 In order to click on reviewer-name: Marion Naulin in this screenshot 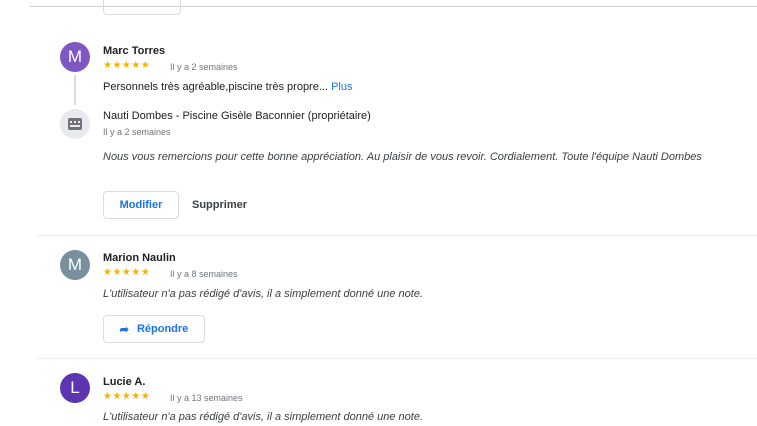, I will do `click(139, 258)`.